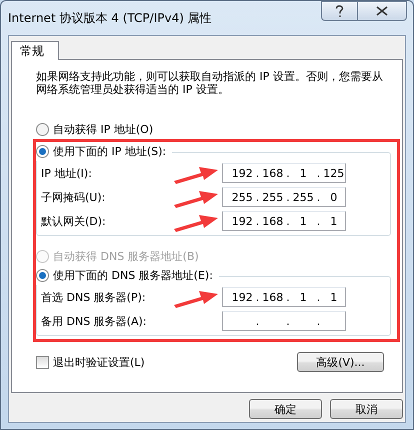  I want to click on radio-label: 使用下面的 IP 地址(S):, so click(109, 151).